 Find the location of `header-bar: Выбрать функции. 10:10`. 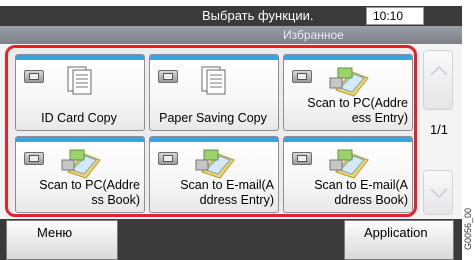

header-bar: Выбрать функции. 10:10 is located at coordinates (231, 16).